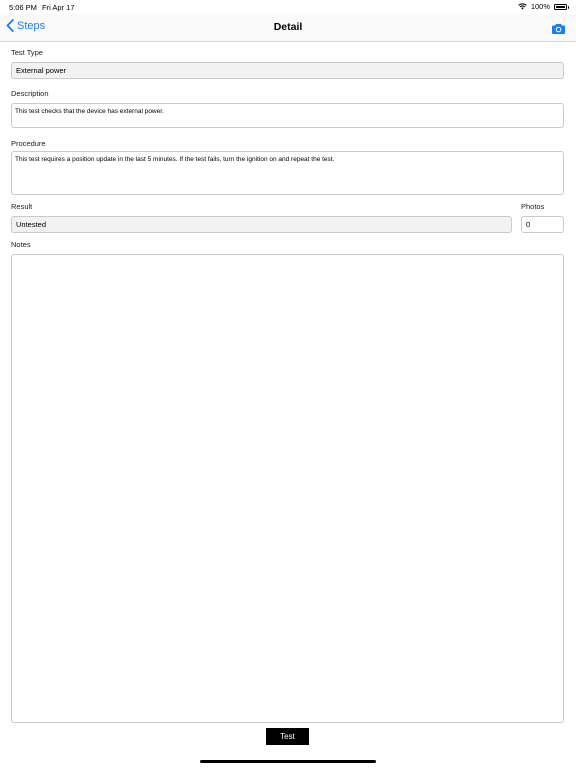 The image size is (576, 768). I want to click on wifi-icon, so click(522, 6).